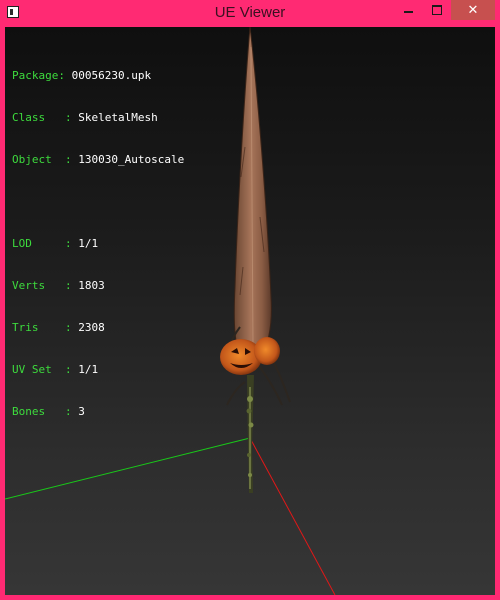  Describe the element at coordinates (292, 516) in the screenshot. I see `axis-x-line` at that location.